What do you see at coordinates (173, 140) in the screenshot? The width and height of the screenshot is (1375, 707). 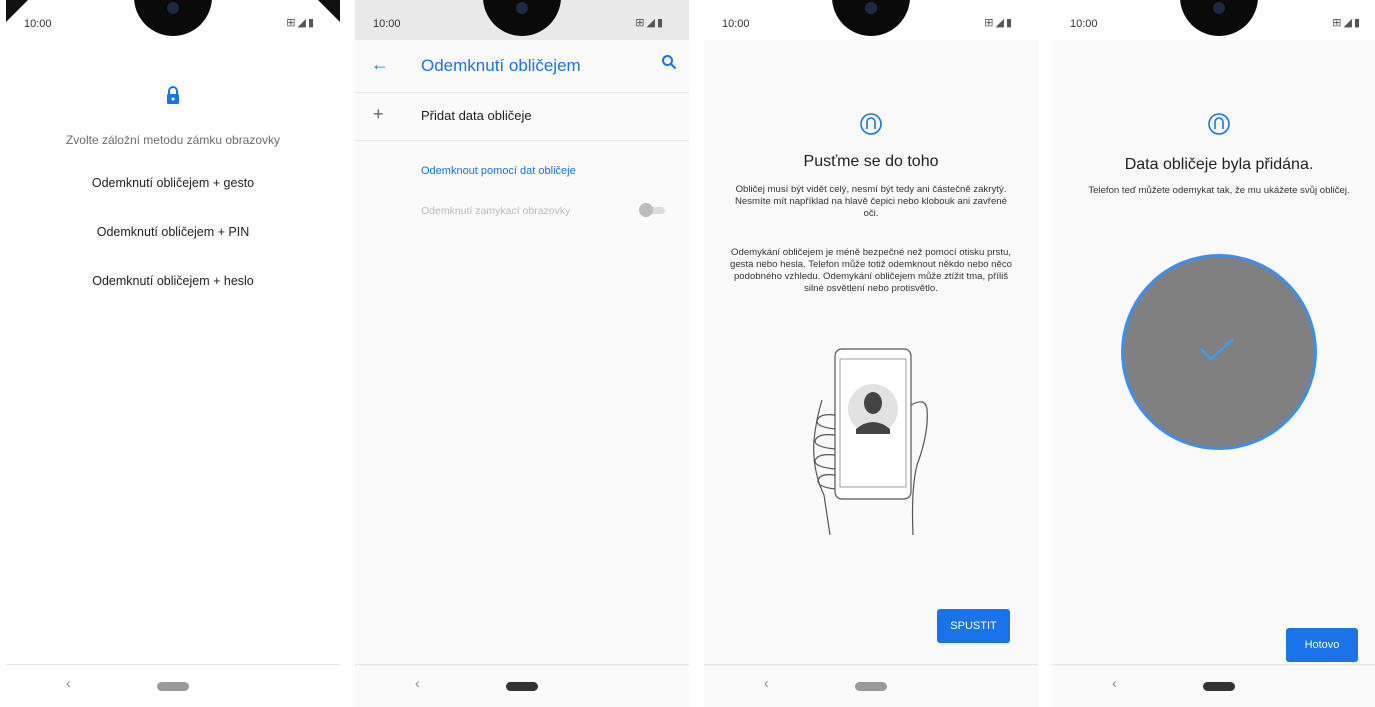 I see `backup-method-title: Zvolte záložní metodu zámku obrazovky` at bounding box center [173, 140].